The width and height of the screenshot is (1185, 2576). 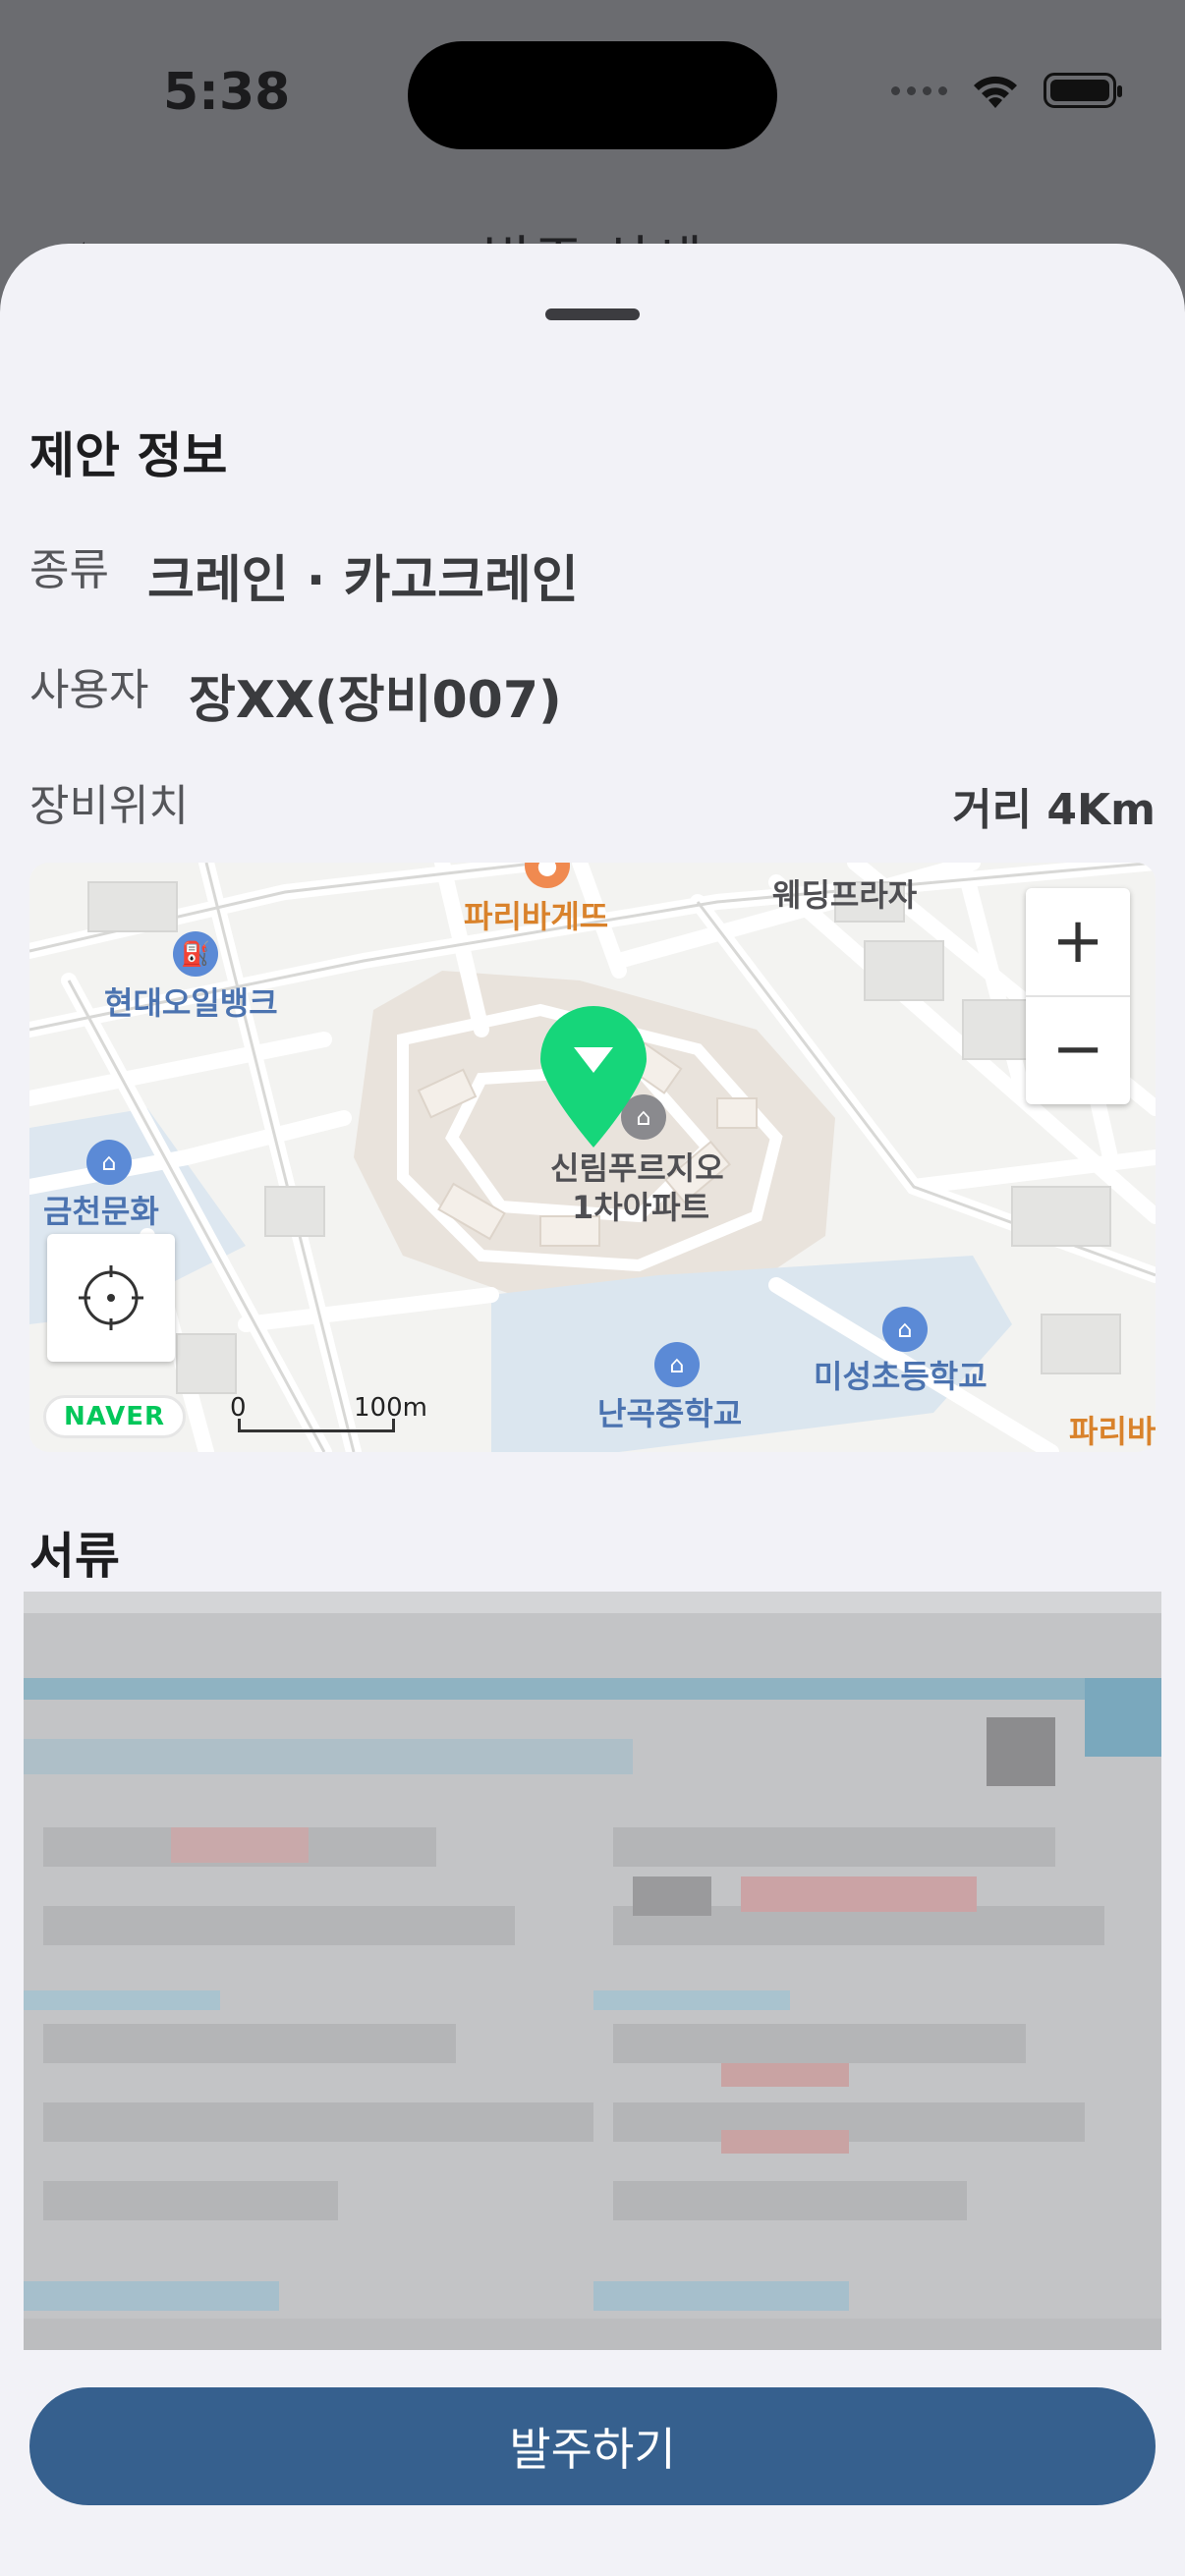 What do you see at coordinates (592, 2446) in the screenshot?
I see `order-button: 발주하기` at bounding box center [592, 2446].